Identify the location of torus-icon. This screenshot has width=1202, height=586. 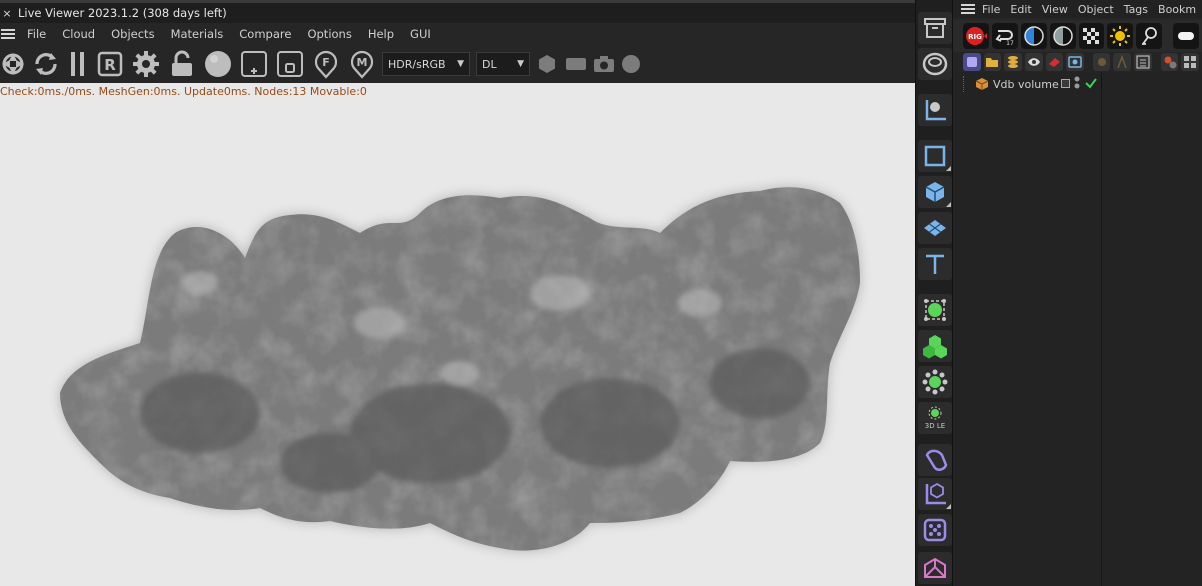
(935, 64).